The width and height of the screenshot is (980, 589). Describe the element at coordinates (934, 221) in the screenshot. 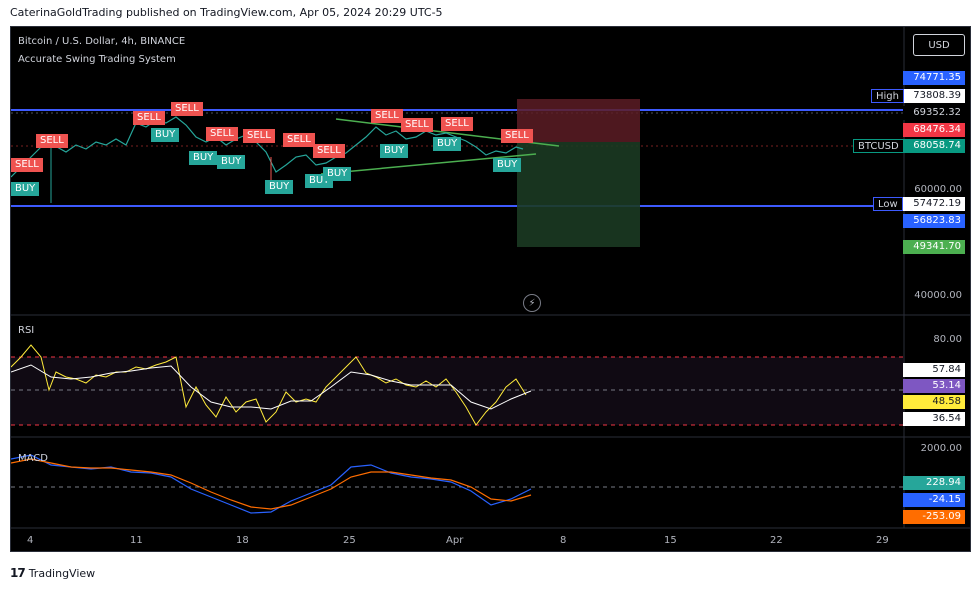

I see `price-label: 56823.83` at that location.